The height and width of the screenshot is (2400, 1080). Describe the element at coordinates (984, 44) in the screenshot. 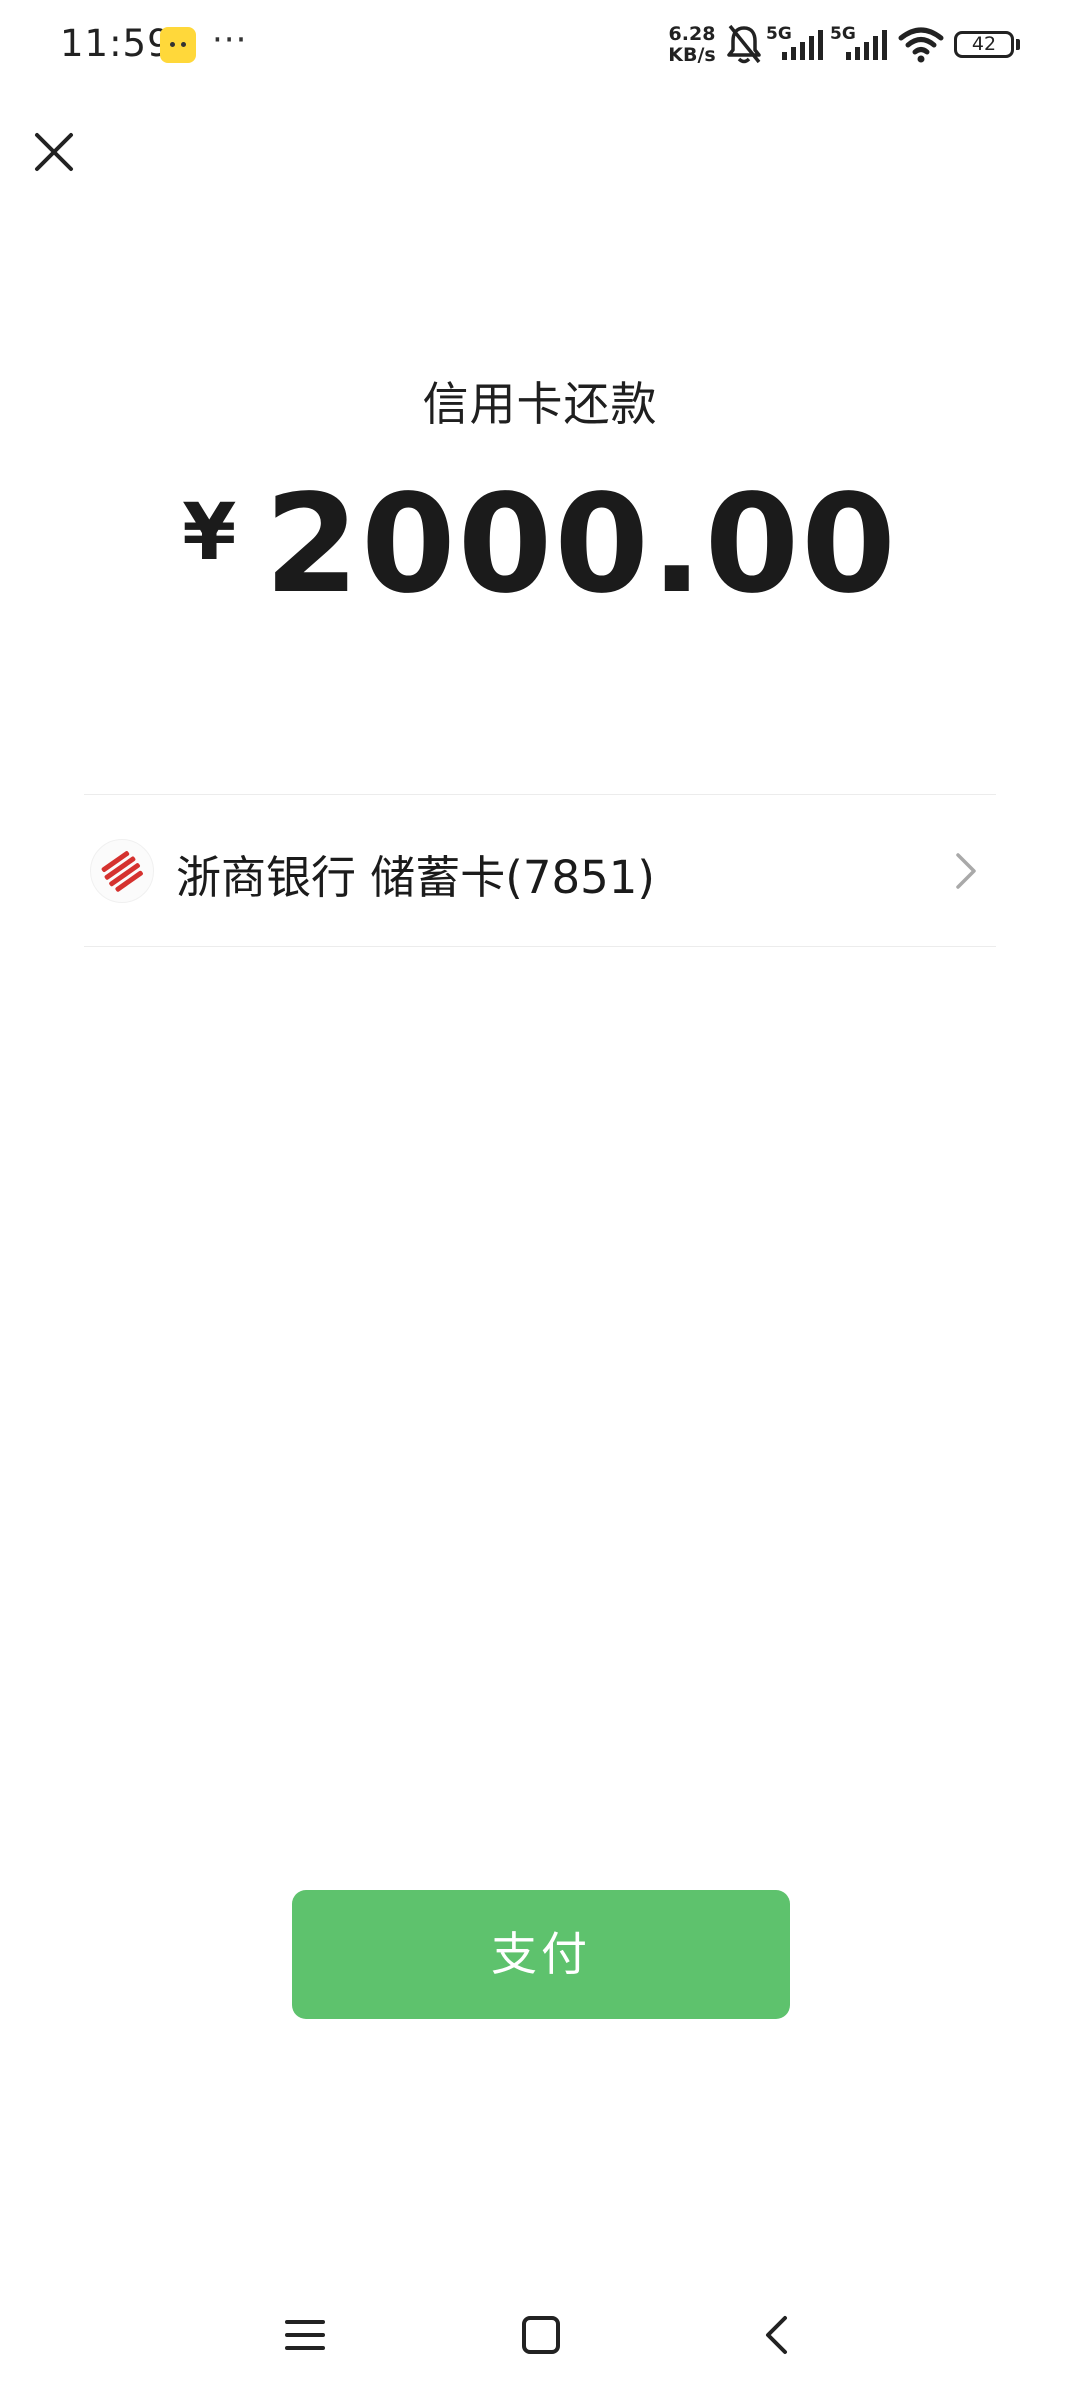

I see `battery-indicator: 42` at that location.